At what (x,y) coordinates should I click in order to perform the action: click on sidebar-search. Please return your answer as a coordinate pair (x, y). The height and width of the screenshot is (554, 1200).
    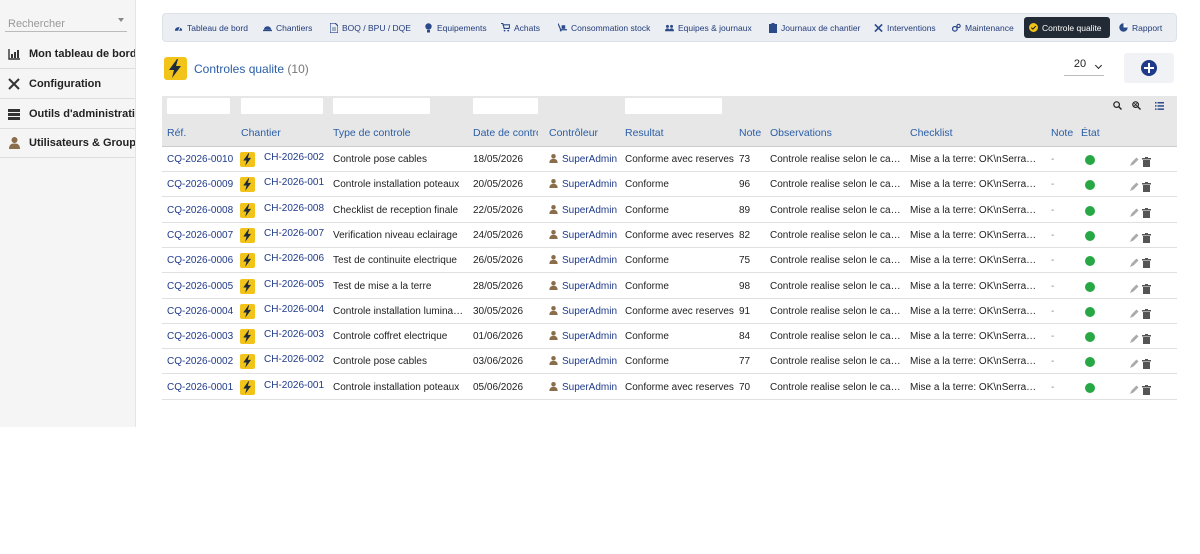
    Looking at the image, I should click on (66, 23).